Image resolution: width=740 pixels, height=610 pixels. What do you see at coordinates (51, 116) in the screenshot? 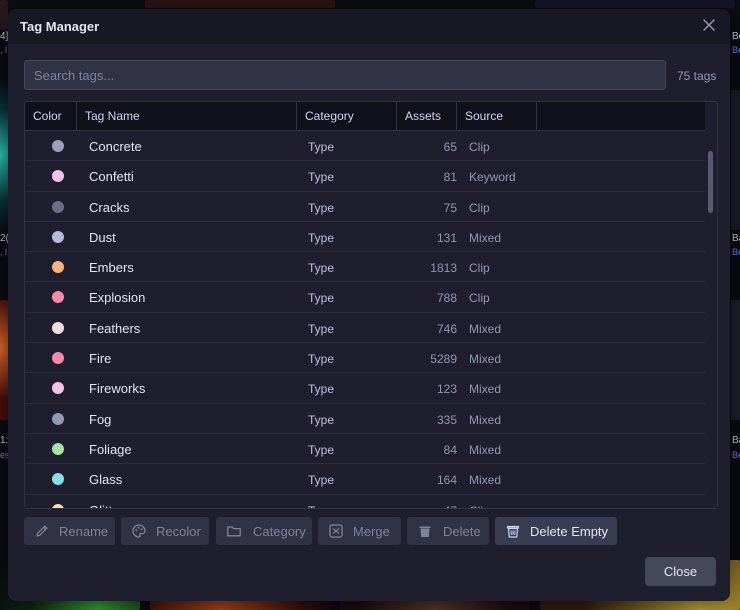
I see `column-header-color: Color` at bounding box center [51, 116].